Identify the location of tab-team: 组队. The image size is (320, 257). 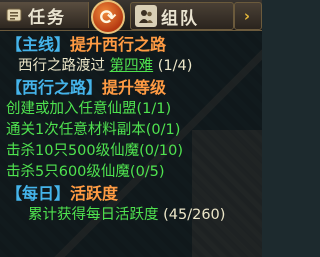
(182, 16).